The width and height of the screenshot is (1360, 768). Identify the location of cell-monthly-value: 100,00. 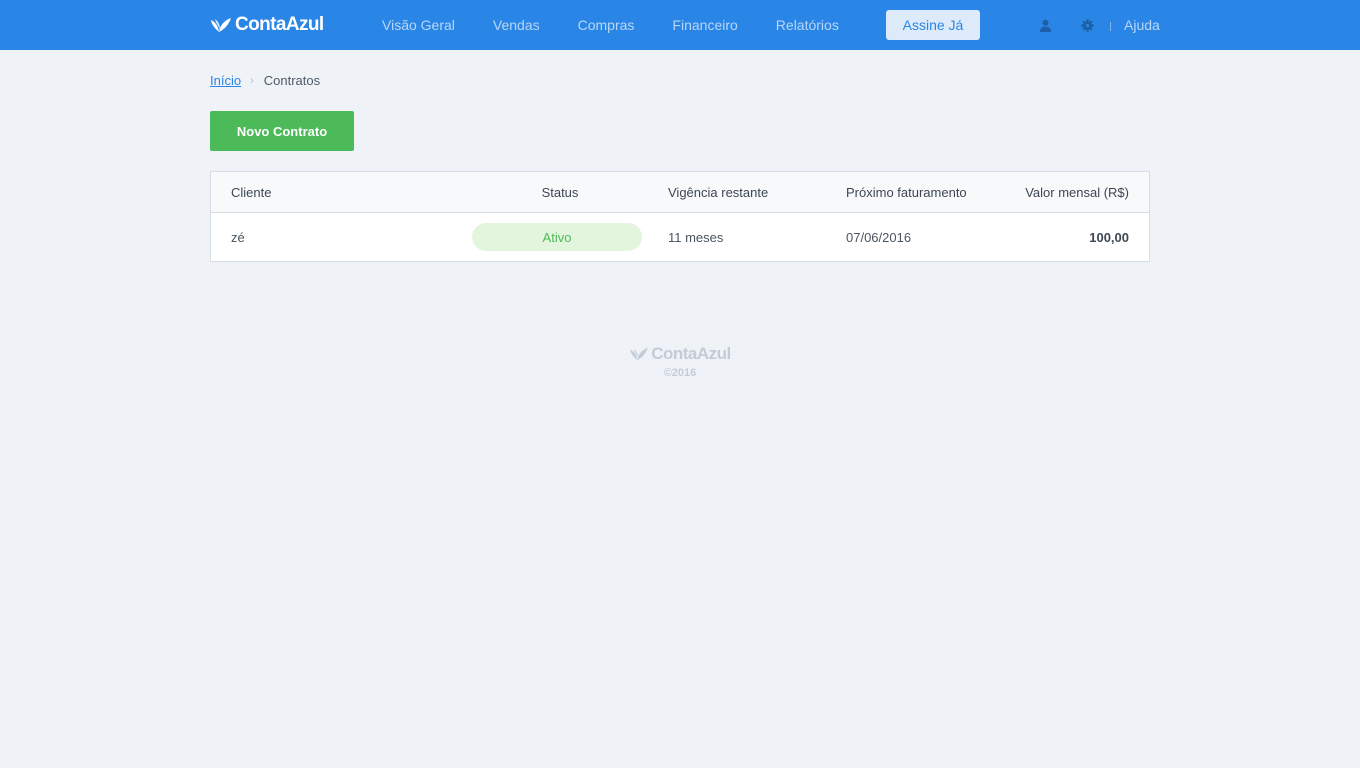
(1109, 237).